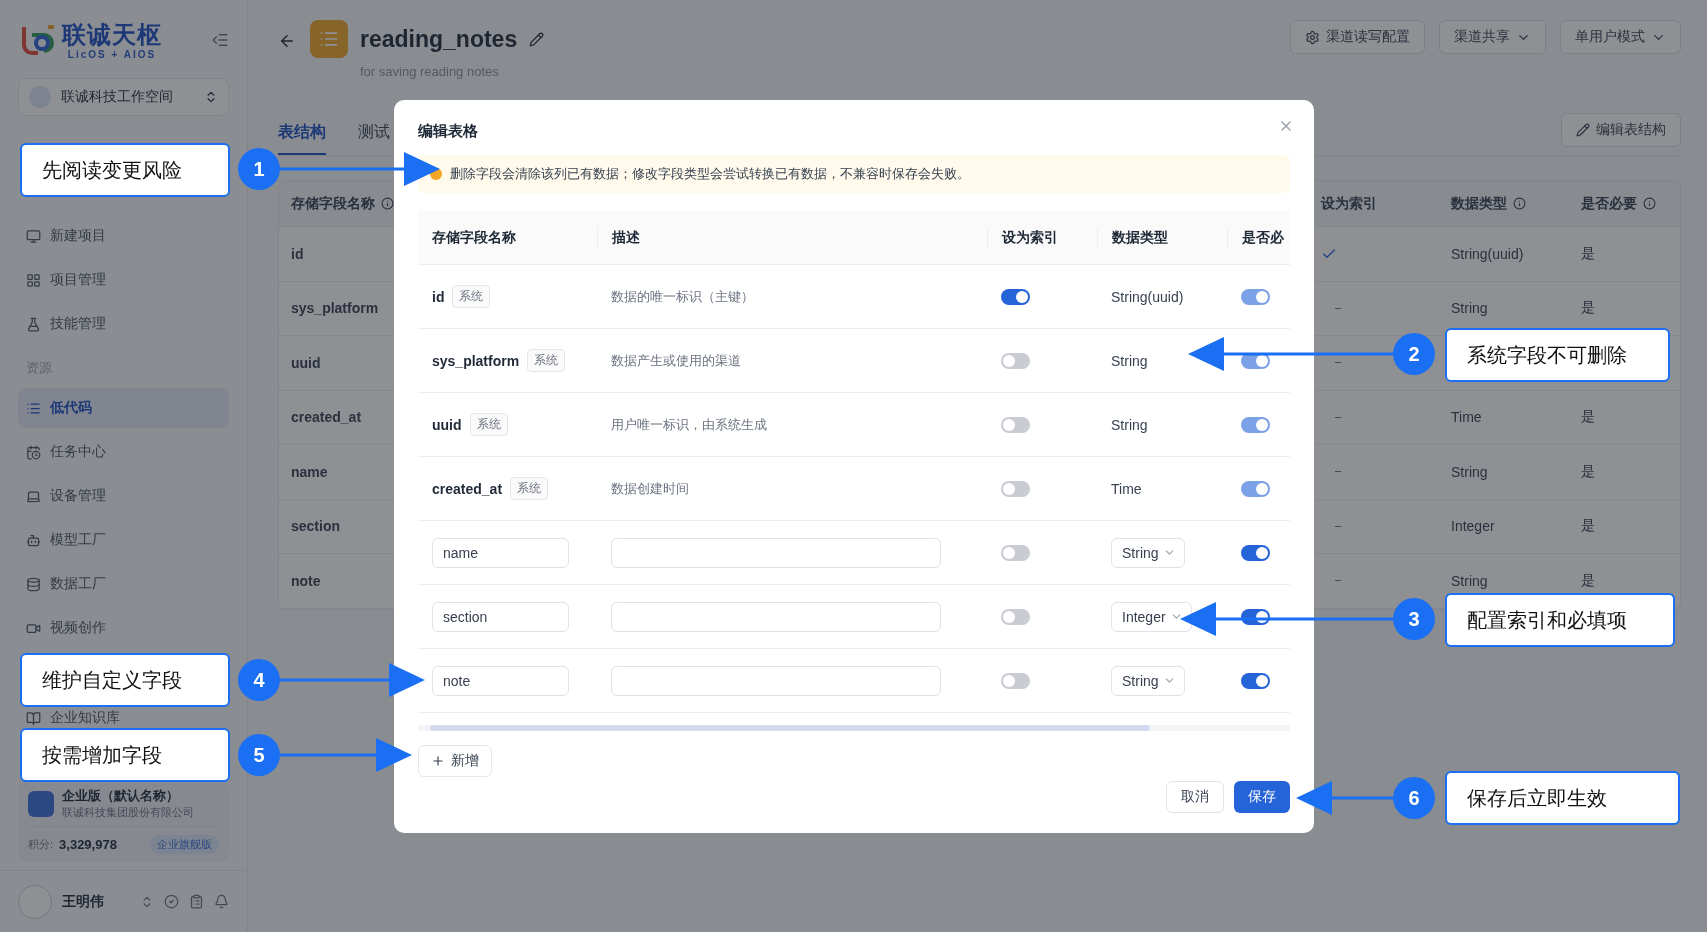 Image resolution: width=1707 pixels, height=932 pixels. What do you see at coordinates (33, 236) in the screenshot?
I see `monitor-icon` at bounding box center [33, 236].